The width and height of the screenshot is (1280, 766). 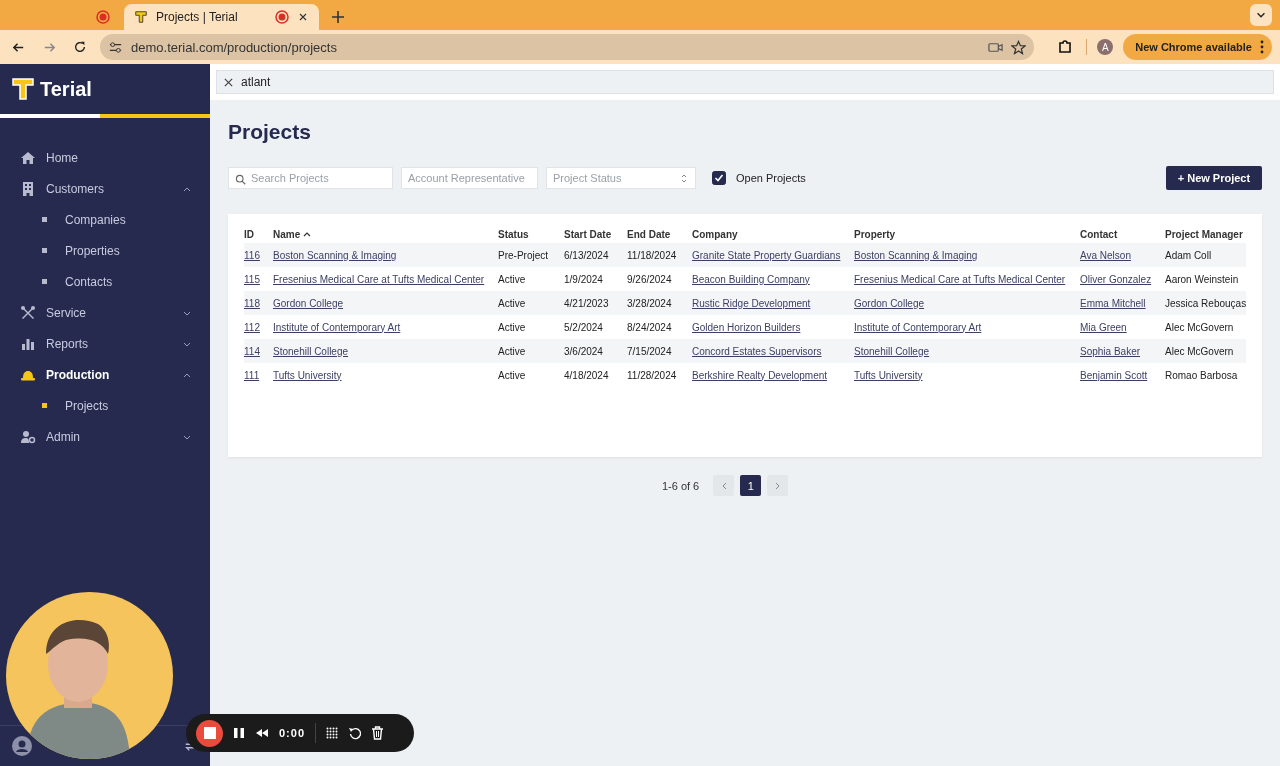 I want to click on profile-avatar: A, so click(x=1105, y=47).